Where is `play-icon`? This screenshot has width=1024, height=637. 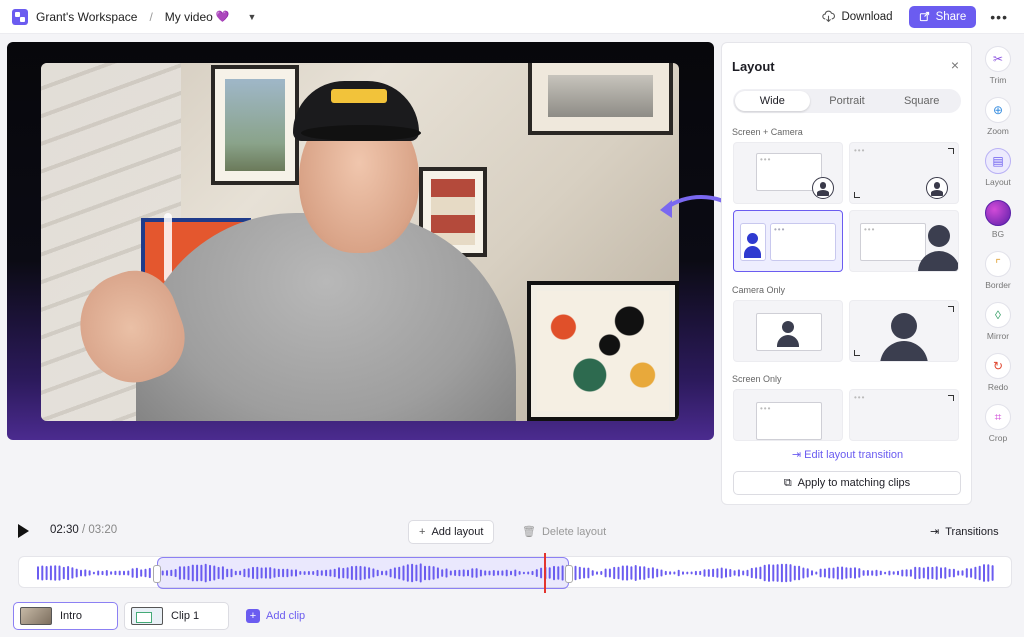
play-icon is located at coordinates (23, 531).